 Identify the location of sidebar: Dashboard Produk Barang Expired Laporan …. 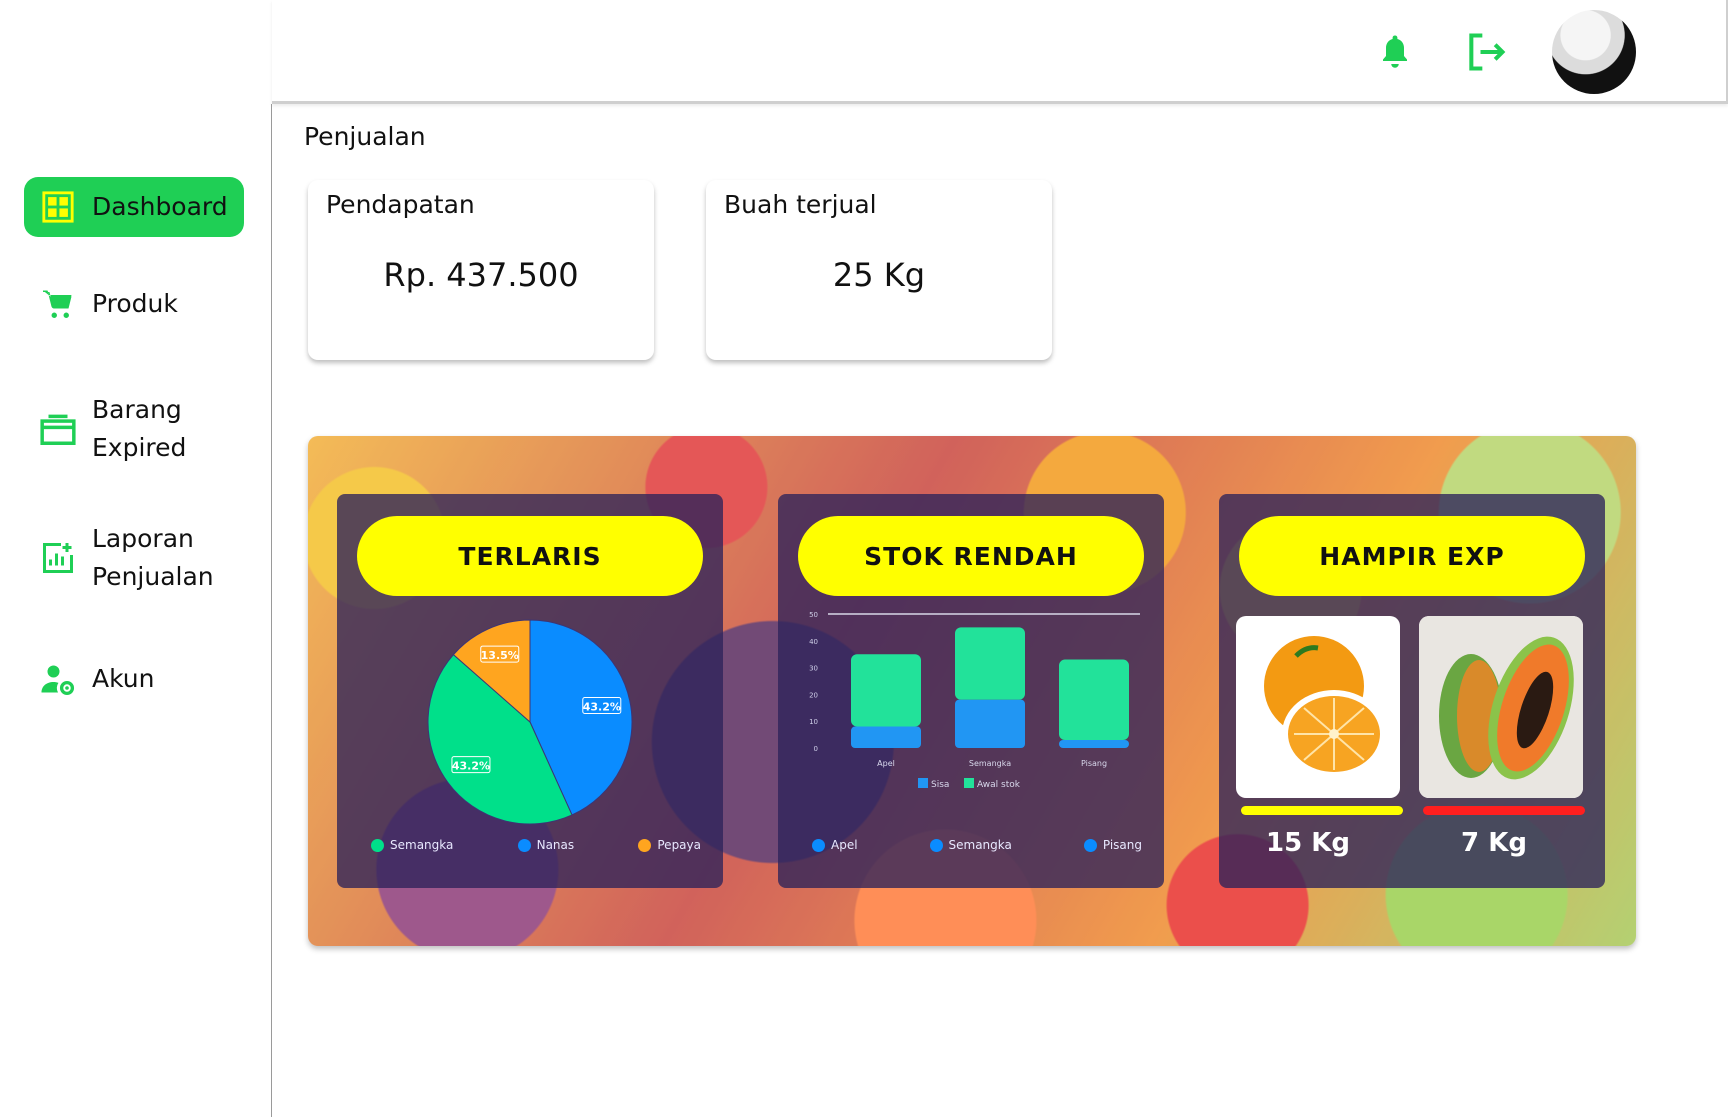
(136, 610).